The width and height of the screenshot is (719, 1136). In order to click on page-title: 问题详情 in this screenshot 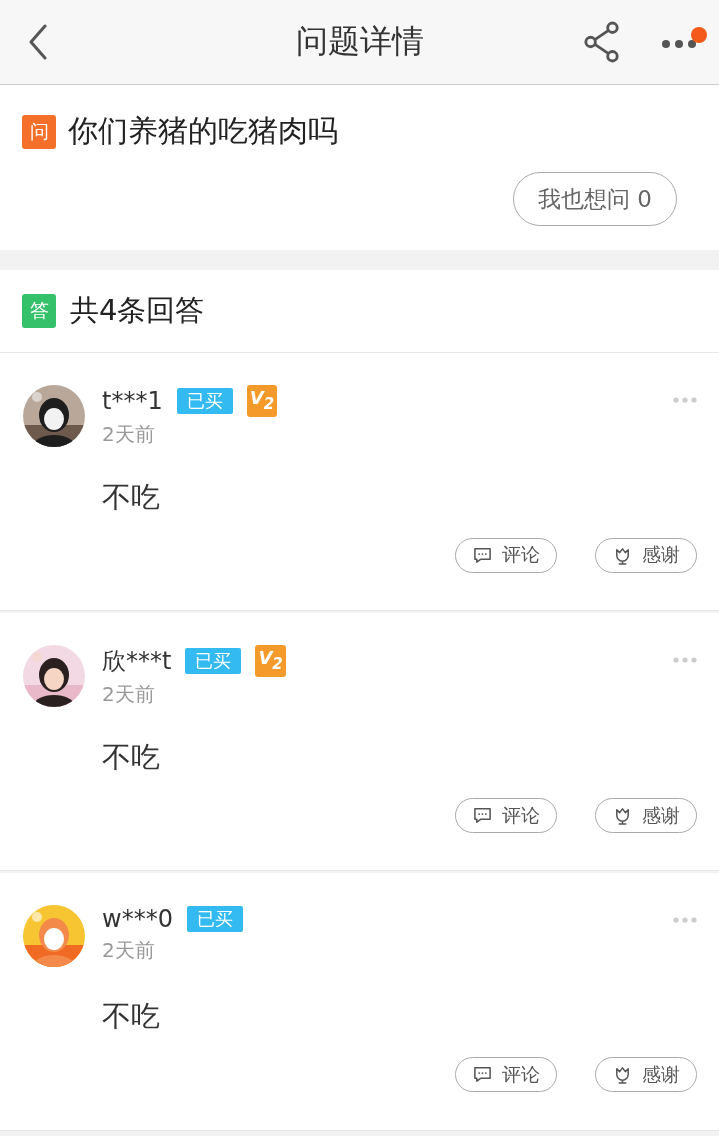, I will do `click(359, 41)`.